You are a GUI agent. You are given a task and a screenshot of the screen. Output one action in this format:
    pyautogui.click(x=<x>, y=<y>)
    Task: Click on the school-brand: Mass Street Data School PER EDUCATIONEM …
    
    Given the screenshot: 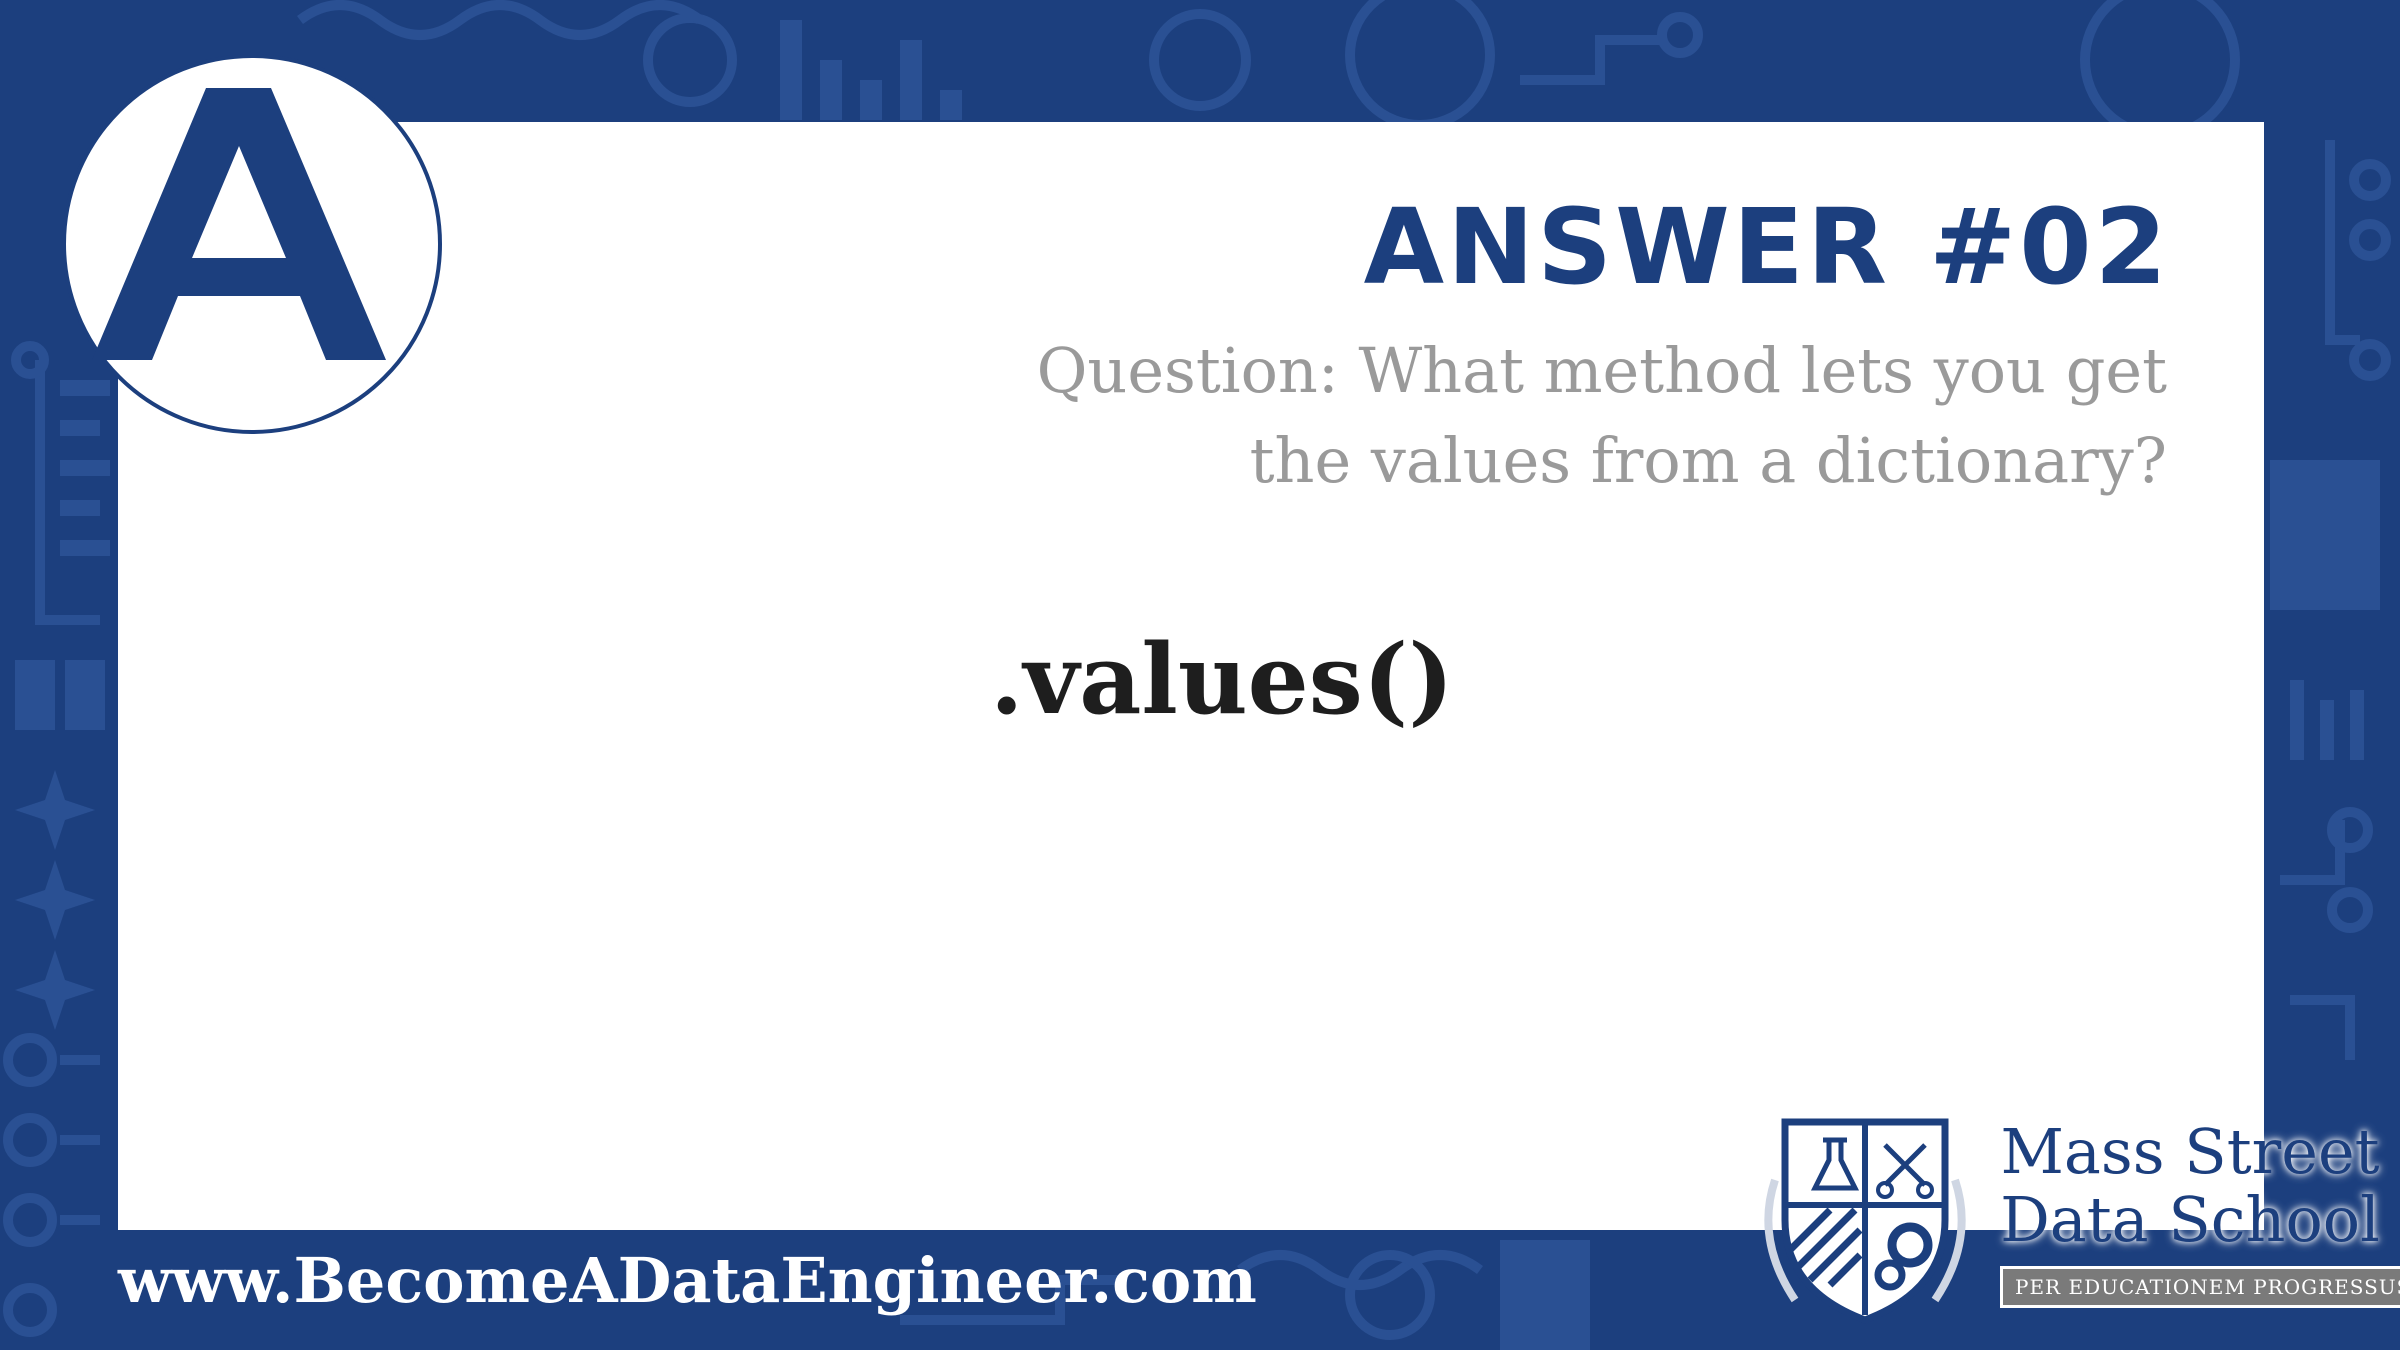 What is the action you would take?
    pyautogui.click(x=2200, y=1211)
    